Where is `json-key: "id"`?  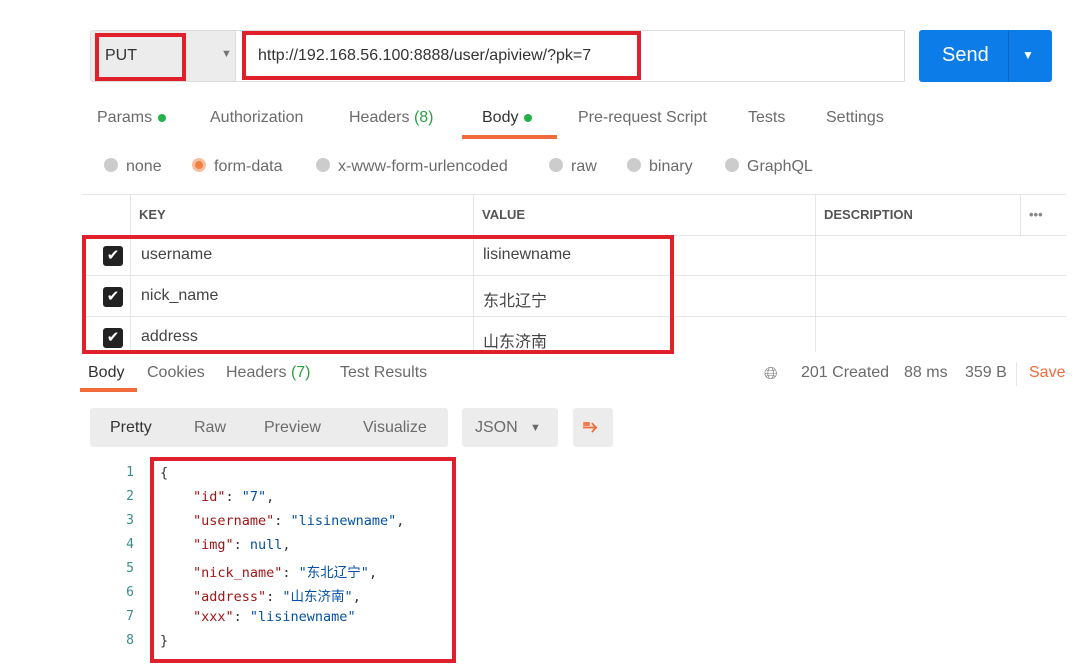 json-key: "id" is located at coordinates (209, 497).